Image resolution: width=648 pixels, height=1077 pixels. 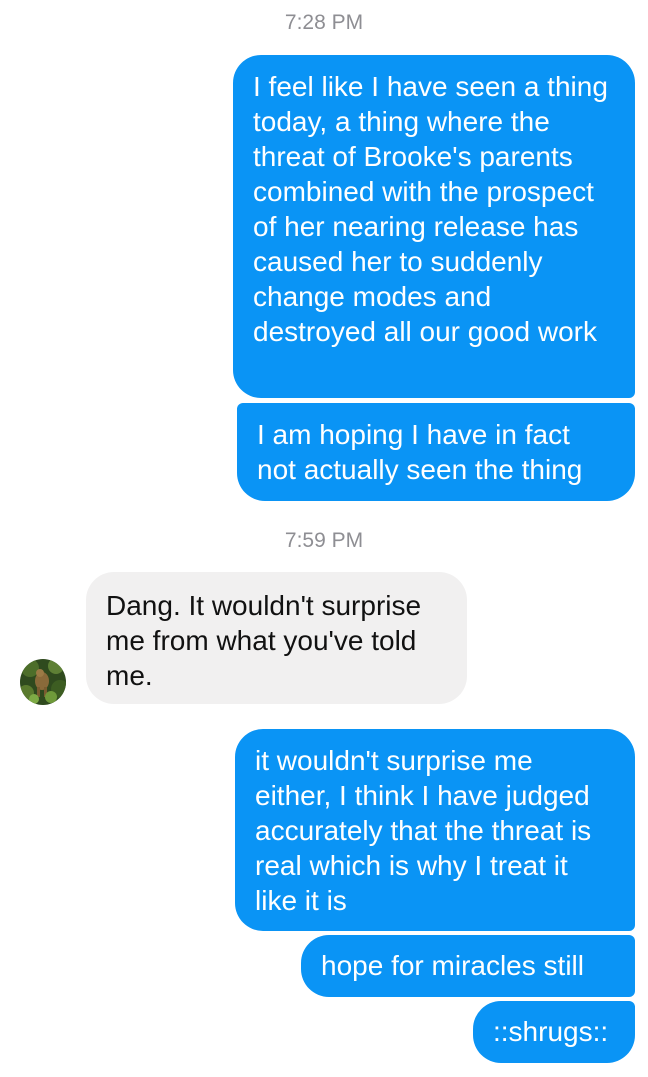 What do you see at coordinates (324, 22) in the screenshot?
I see `timestamp: 7:28 PM` at bounding box center [324, 22].